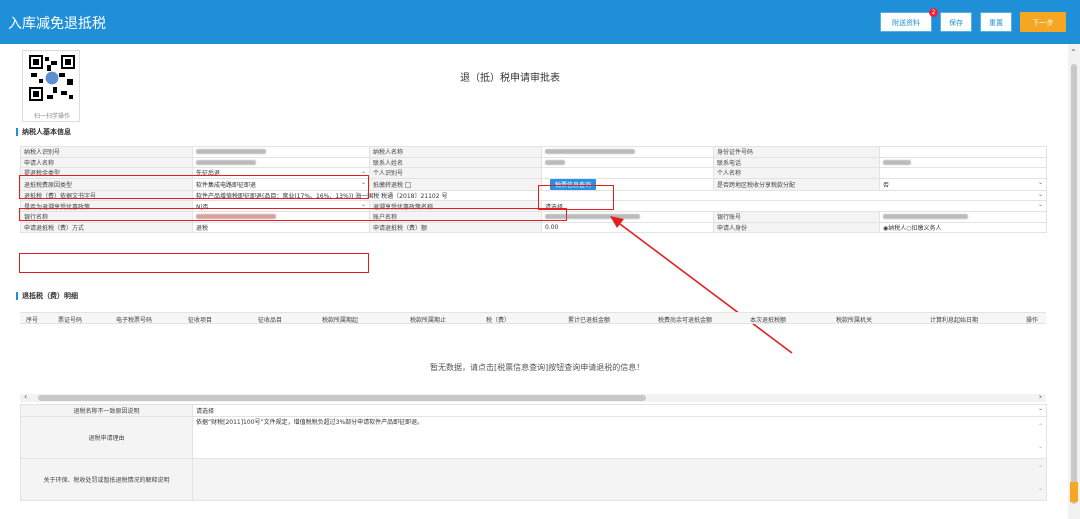 This screenshot has height=519, width=1080. Describe the element at coordinates (205, 411) in the screenshot. I see `name-mismatch-value: 请选择` at that location.